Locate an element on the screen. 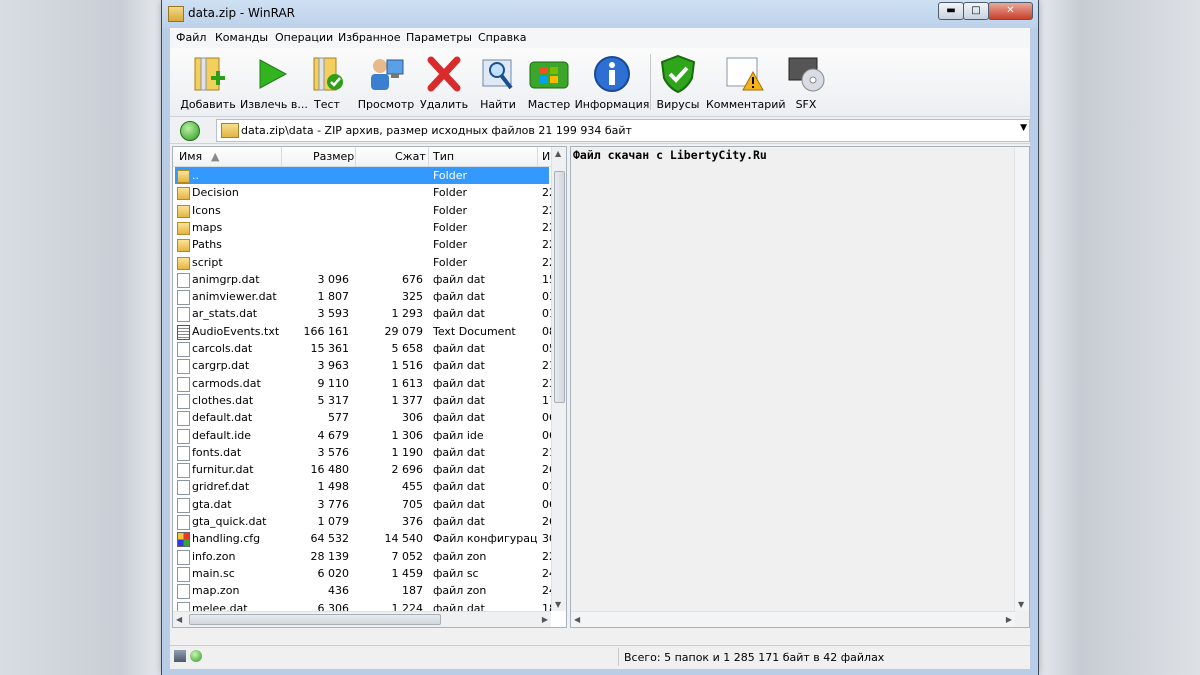  file-row: cargrp.dat 3 963 1 516 файл dat 21 is located at coordinates (362, 366).